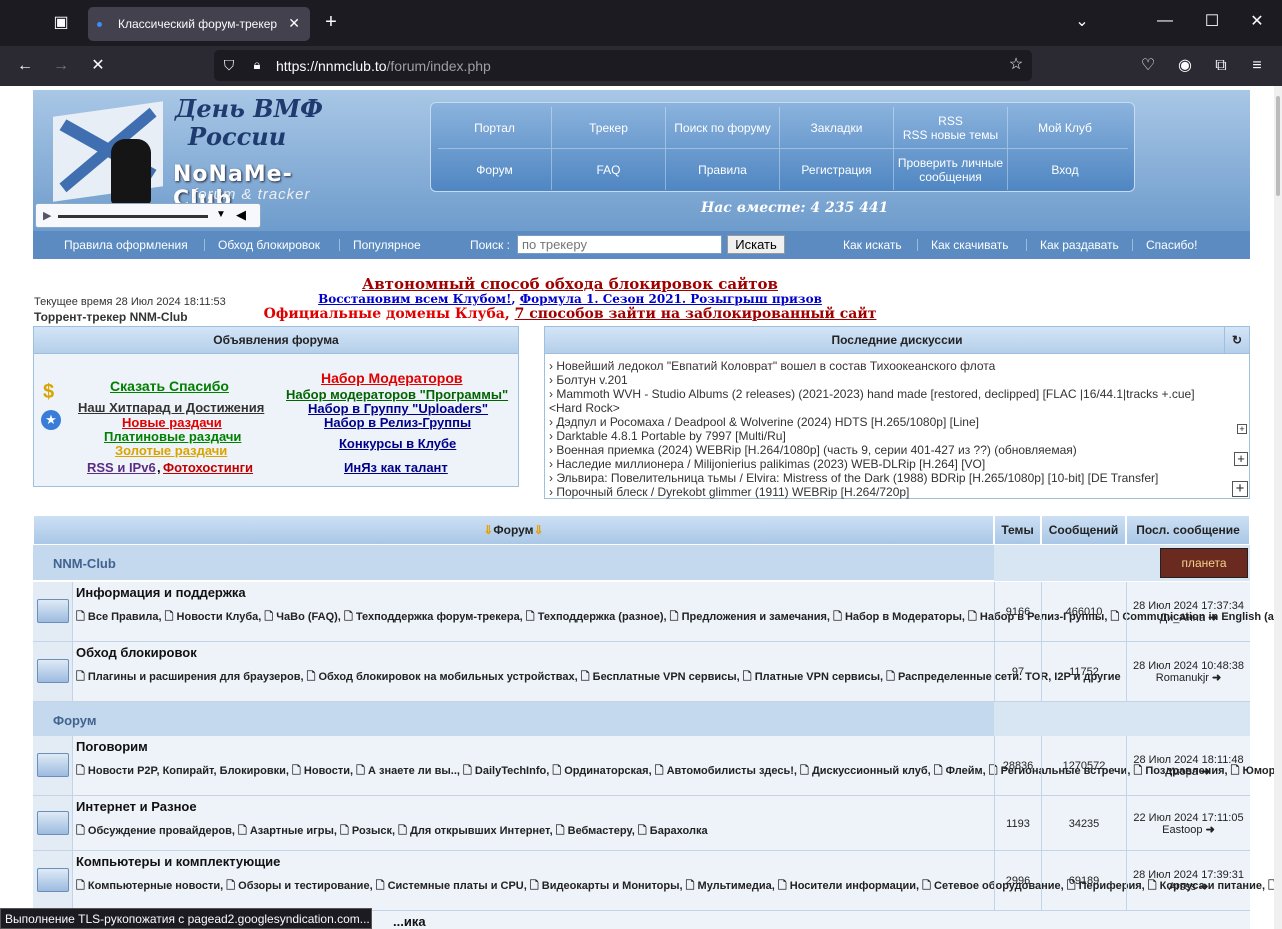 The image size is (1282, 929). I want to click on forum-title: ...ика, so click(409, 921).